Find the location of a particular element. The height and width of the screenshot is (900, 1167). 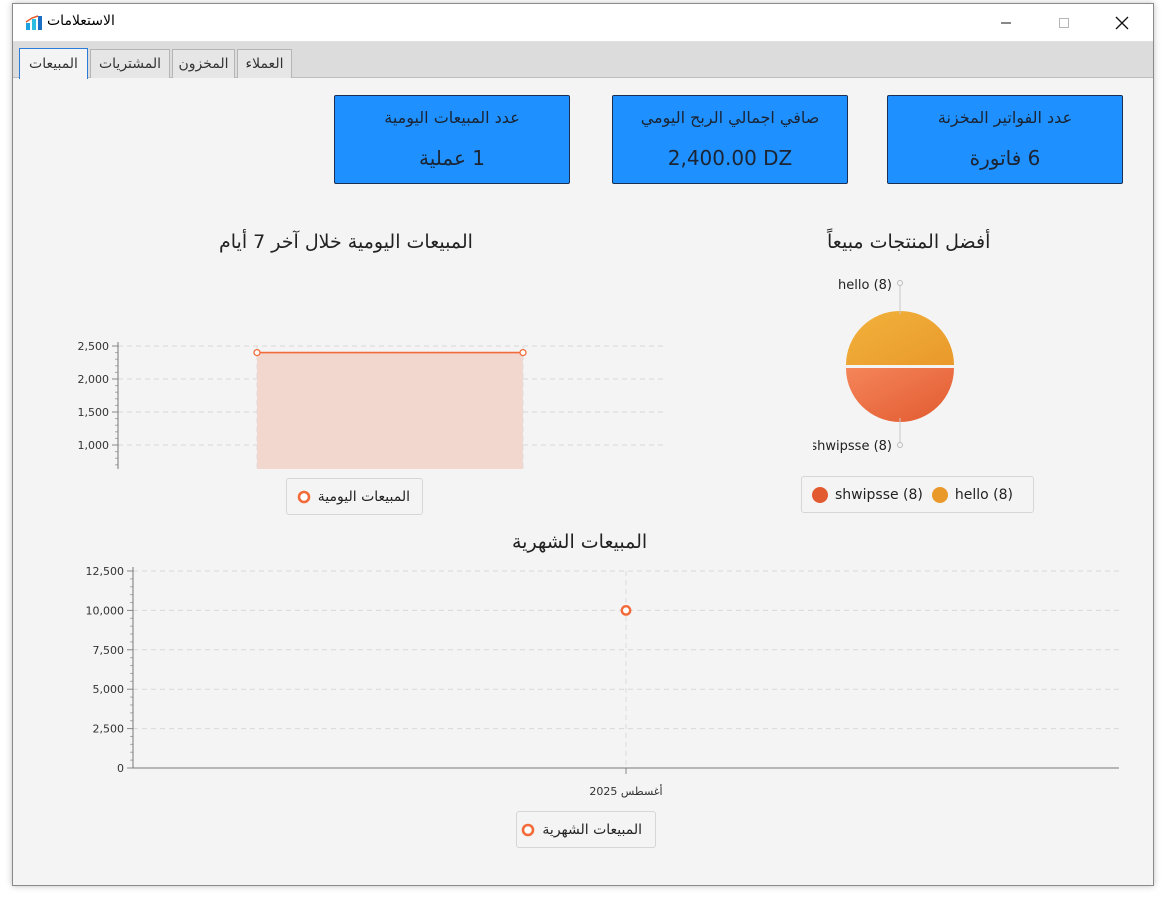

legend-label-shwipsse: shwipsse (8) is located at coordinates (879, 494).